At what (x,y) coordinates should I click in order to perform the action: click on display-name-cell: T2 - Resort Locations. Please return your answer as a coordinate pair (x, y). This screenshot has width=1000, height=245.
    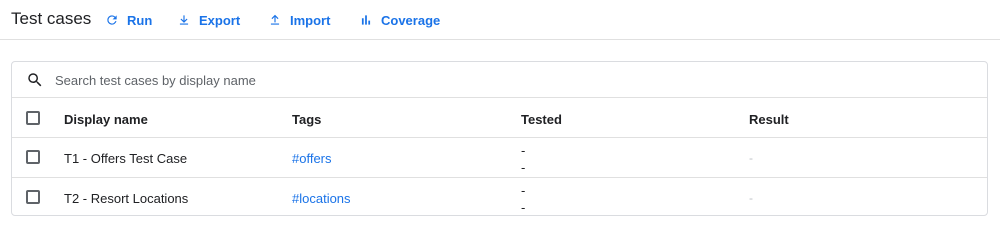
    Looking at the image, I should click on (126, 198).